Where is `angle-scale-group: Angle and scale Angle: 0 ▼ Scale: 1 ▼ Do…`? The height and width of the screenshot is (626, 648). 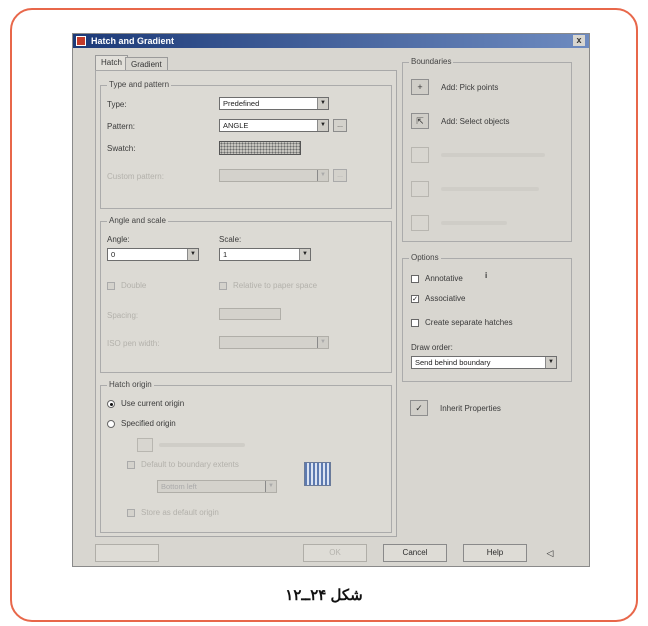 angle-scale-group: Angle and scale Angle: 0 ▼ Scale: 1 ▼ Do… is located at coordinates (246, 294).